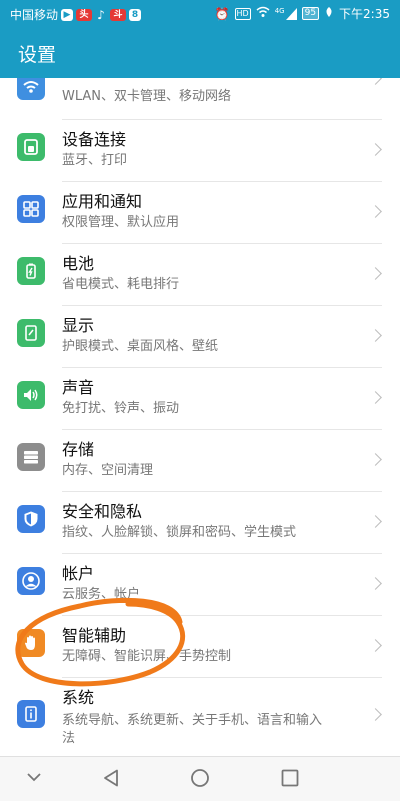  I want to click on settings-item-title: 声音, so click(78, 387).